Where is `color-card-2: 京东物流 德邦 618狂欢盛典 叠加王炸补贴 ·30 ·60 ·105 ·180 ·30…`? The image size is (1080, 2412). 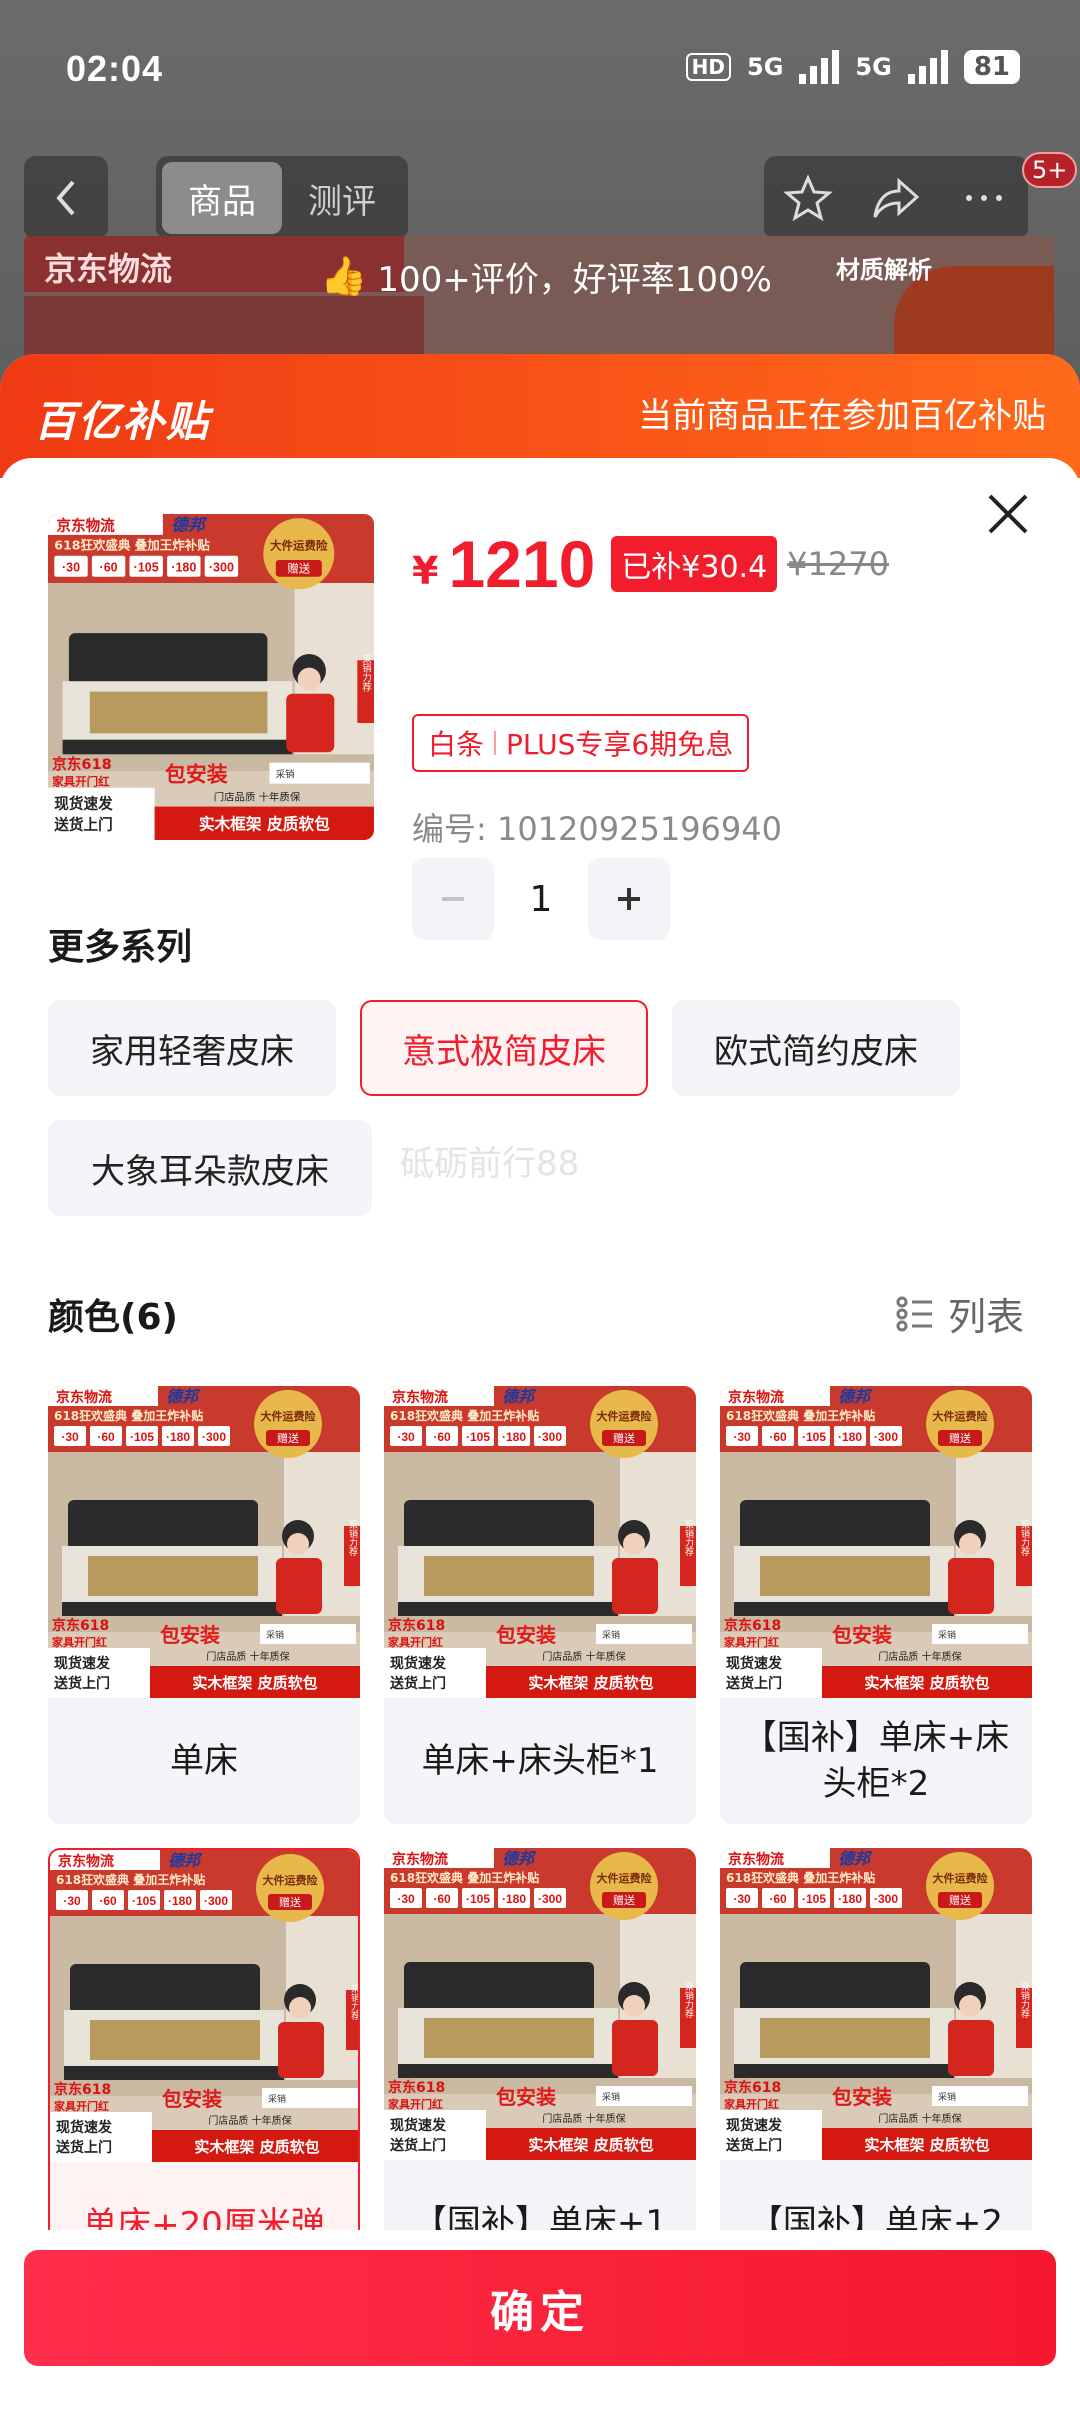 color-card-2: 京东物流 德邦 618狂欢盛典 叠加王炸补贴 ·30 ·60 ·105 ·180 ·30… is located at coordinates (876, 1605).